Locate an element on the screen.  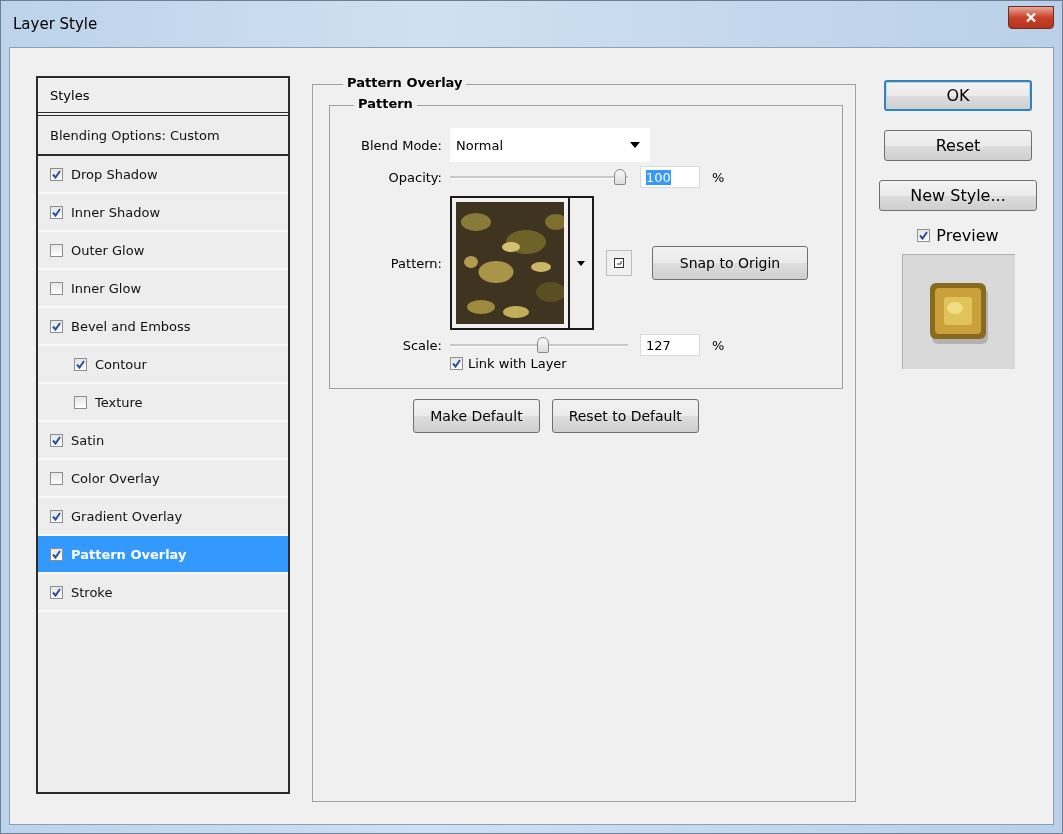
style-item: Satin is located at coordinates (163, 441).